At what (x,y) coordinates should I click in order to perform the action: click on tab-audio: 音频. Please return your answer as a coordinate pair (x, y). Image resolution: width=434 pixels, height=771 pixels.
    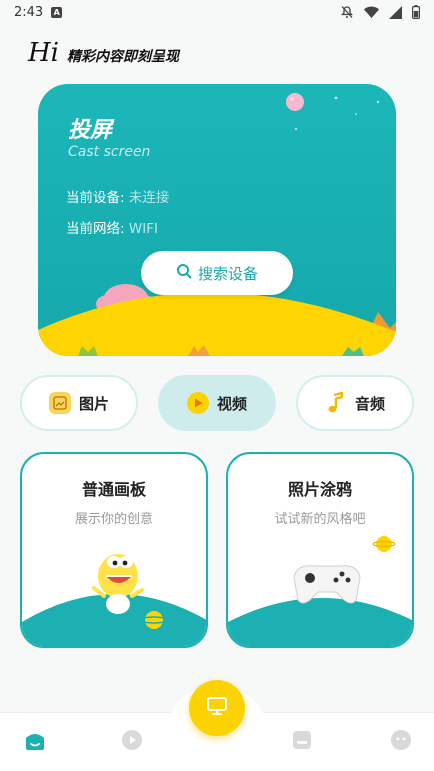
    Looking at the image, I should click on (355, 403).